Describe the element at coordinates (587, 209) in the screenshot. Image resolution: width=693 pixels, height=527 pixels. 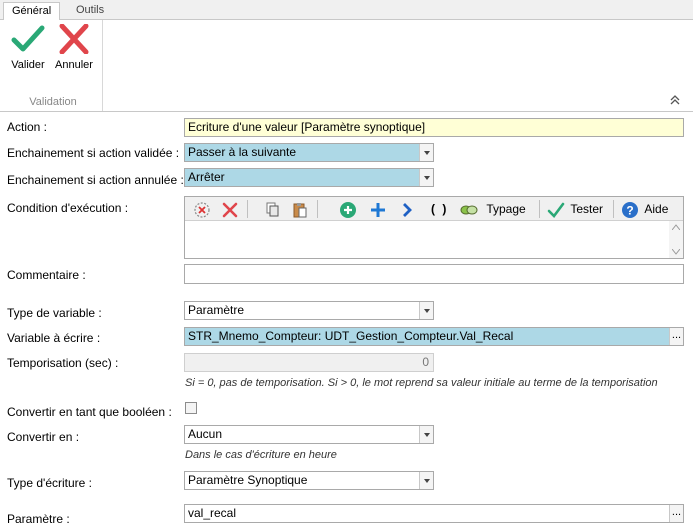
I see `tester-label: Tester` at that location.